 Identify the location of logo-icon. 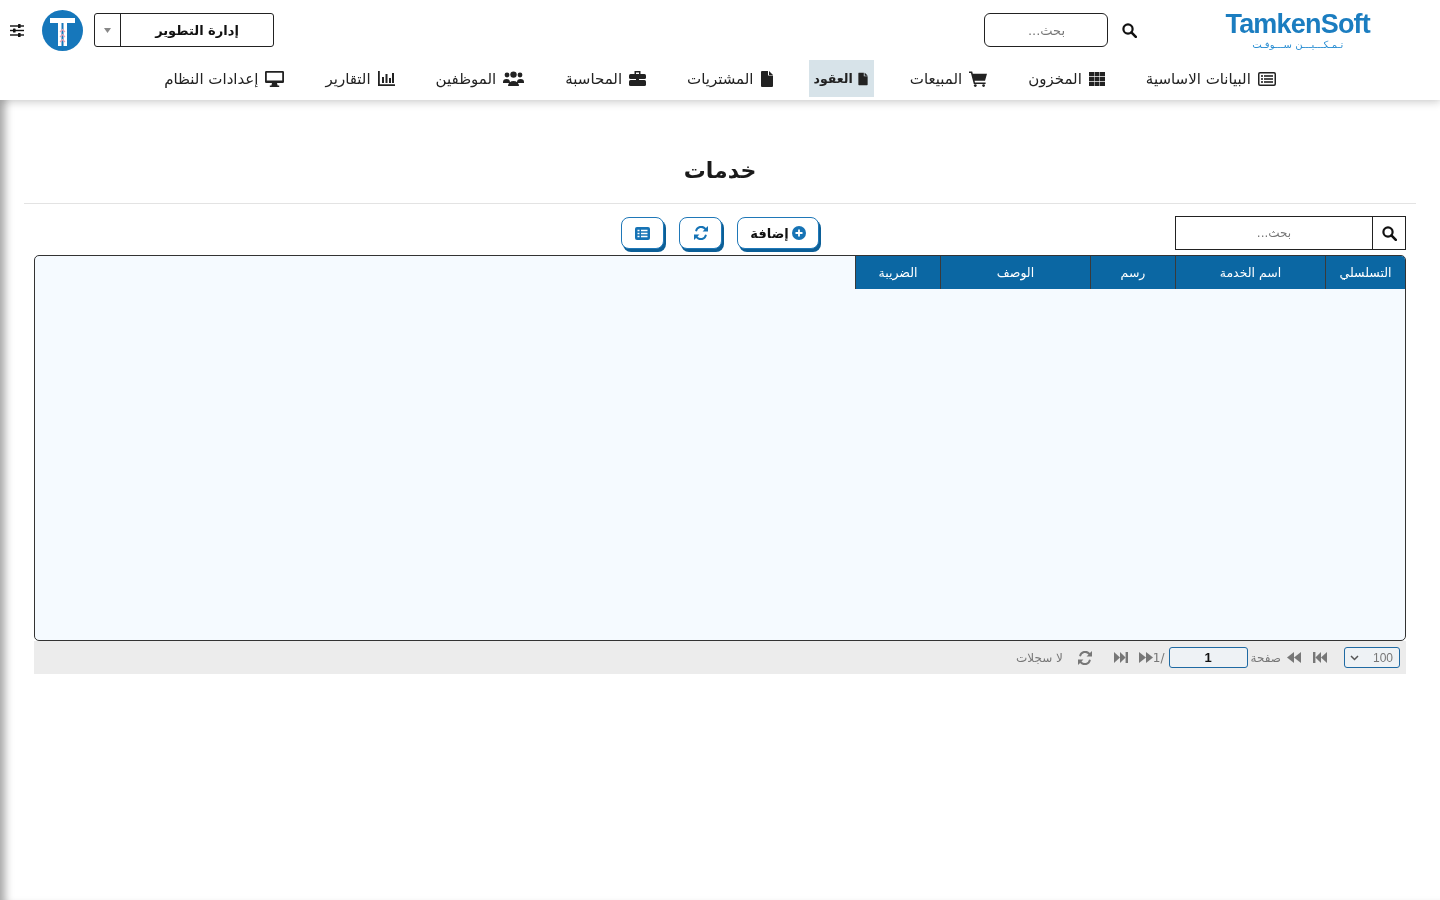
(62, 30).